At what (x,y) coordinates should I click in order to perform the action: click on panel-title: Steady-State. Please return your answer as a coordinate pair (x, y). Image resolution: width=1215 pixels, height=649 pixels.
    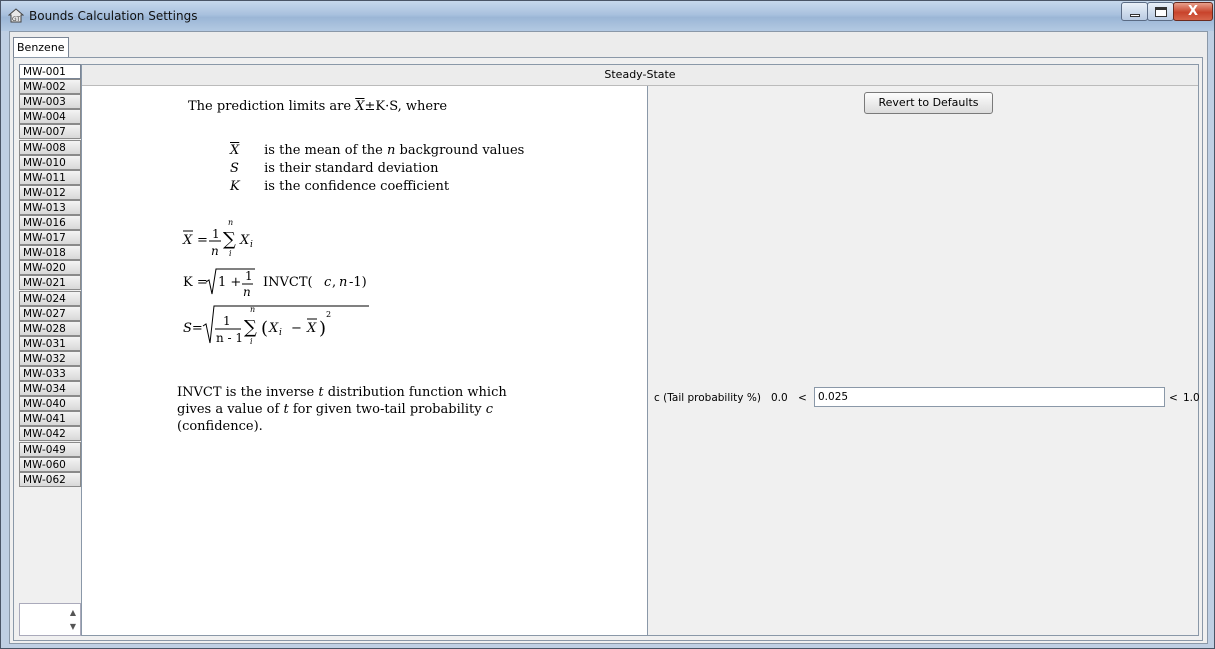
    Looking at the image, I should click on (640, 74).